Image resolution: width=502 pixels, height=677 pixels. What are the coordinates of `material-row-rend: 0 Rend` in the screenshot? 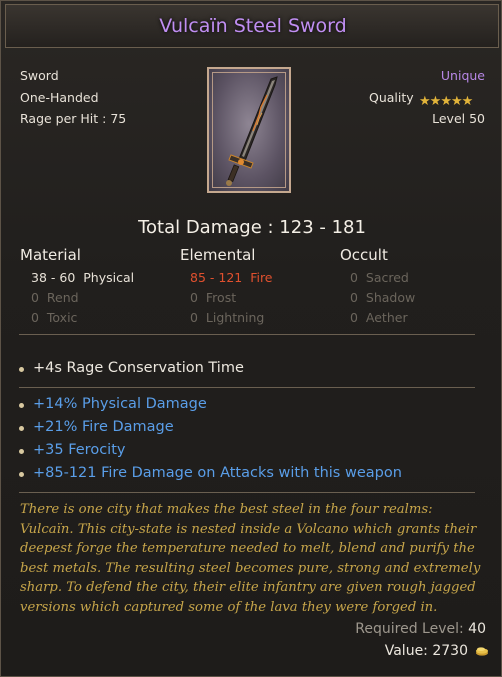 It's located at (55, 297).